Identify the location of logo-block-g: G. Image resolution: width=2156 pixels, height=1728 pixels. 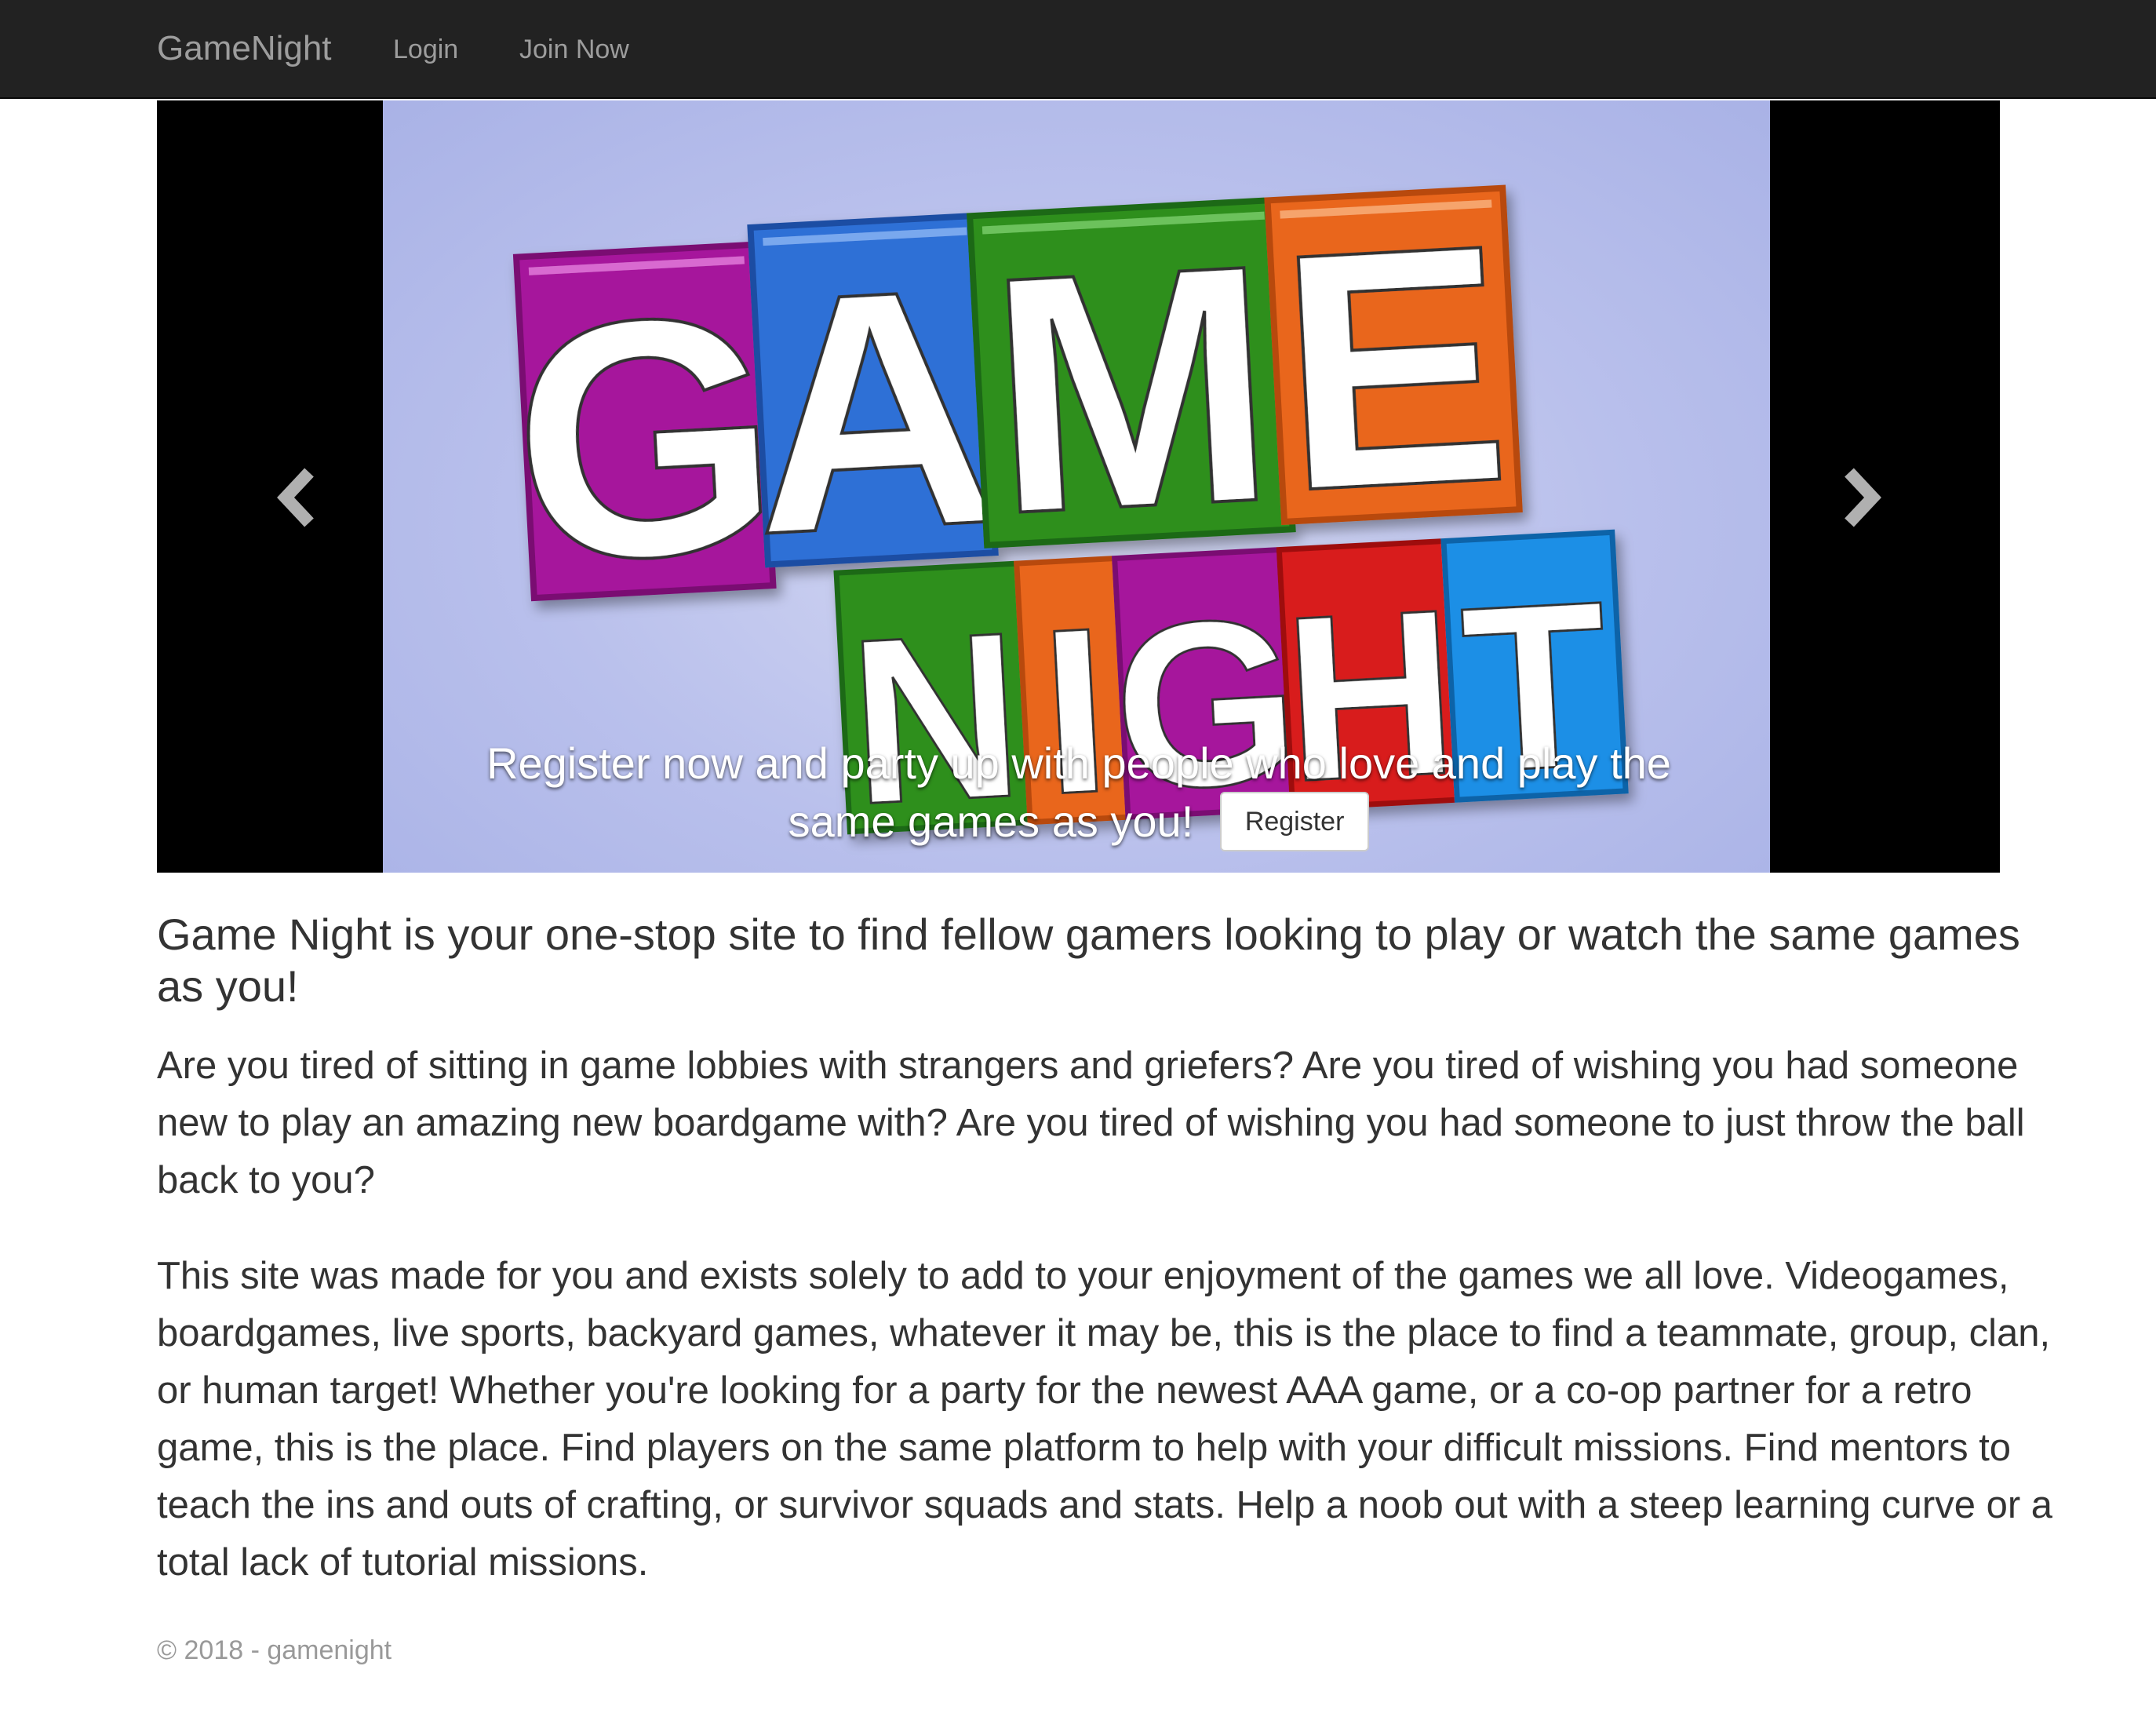
(646, 438).